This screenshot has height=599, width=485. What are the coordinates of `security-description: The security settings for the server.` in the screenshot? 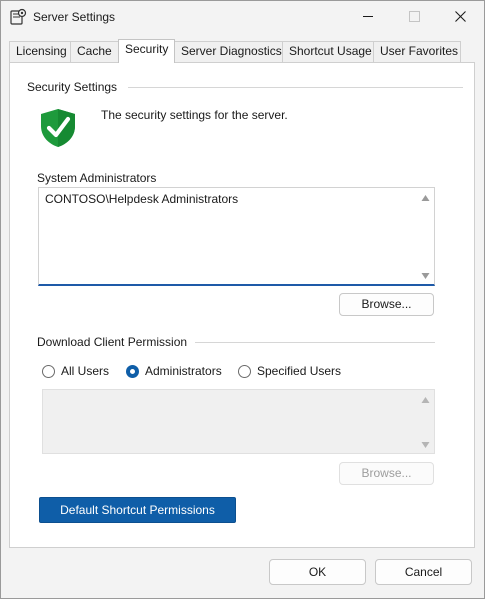 It's located at (194, 115).